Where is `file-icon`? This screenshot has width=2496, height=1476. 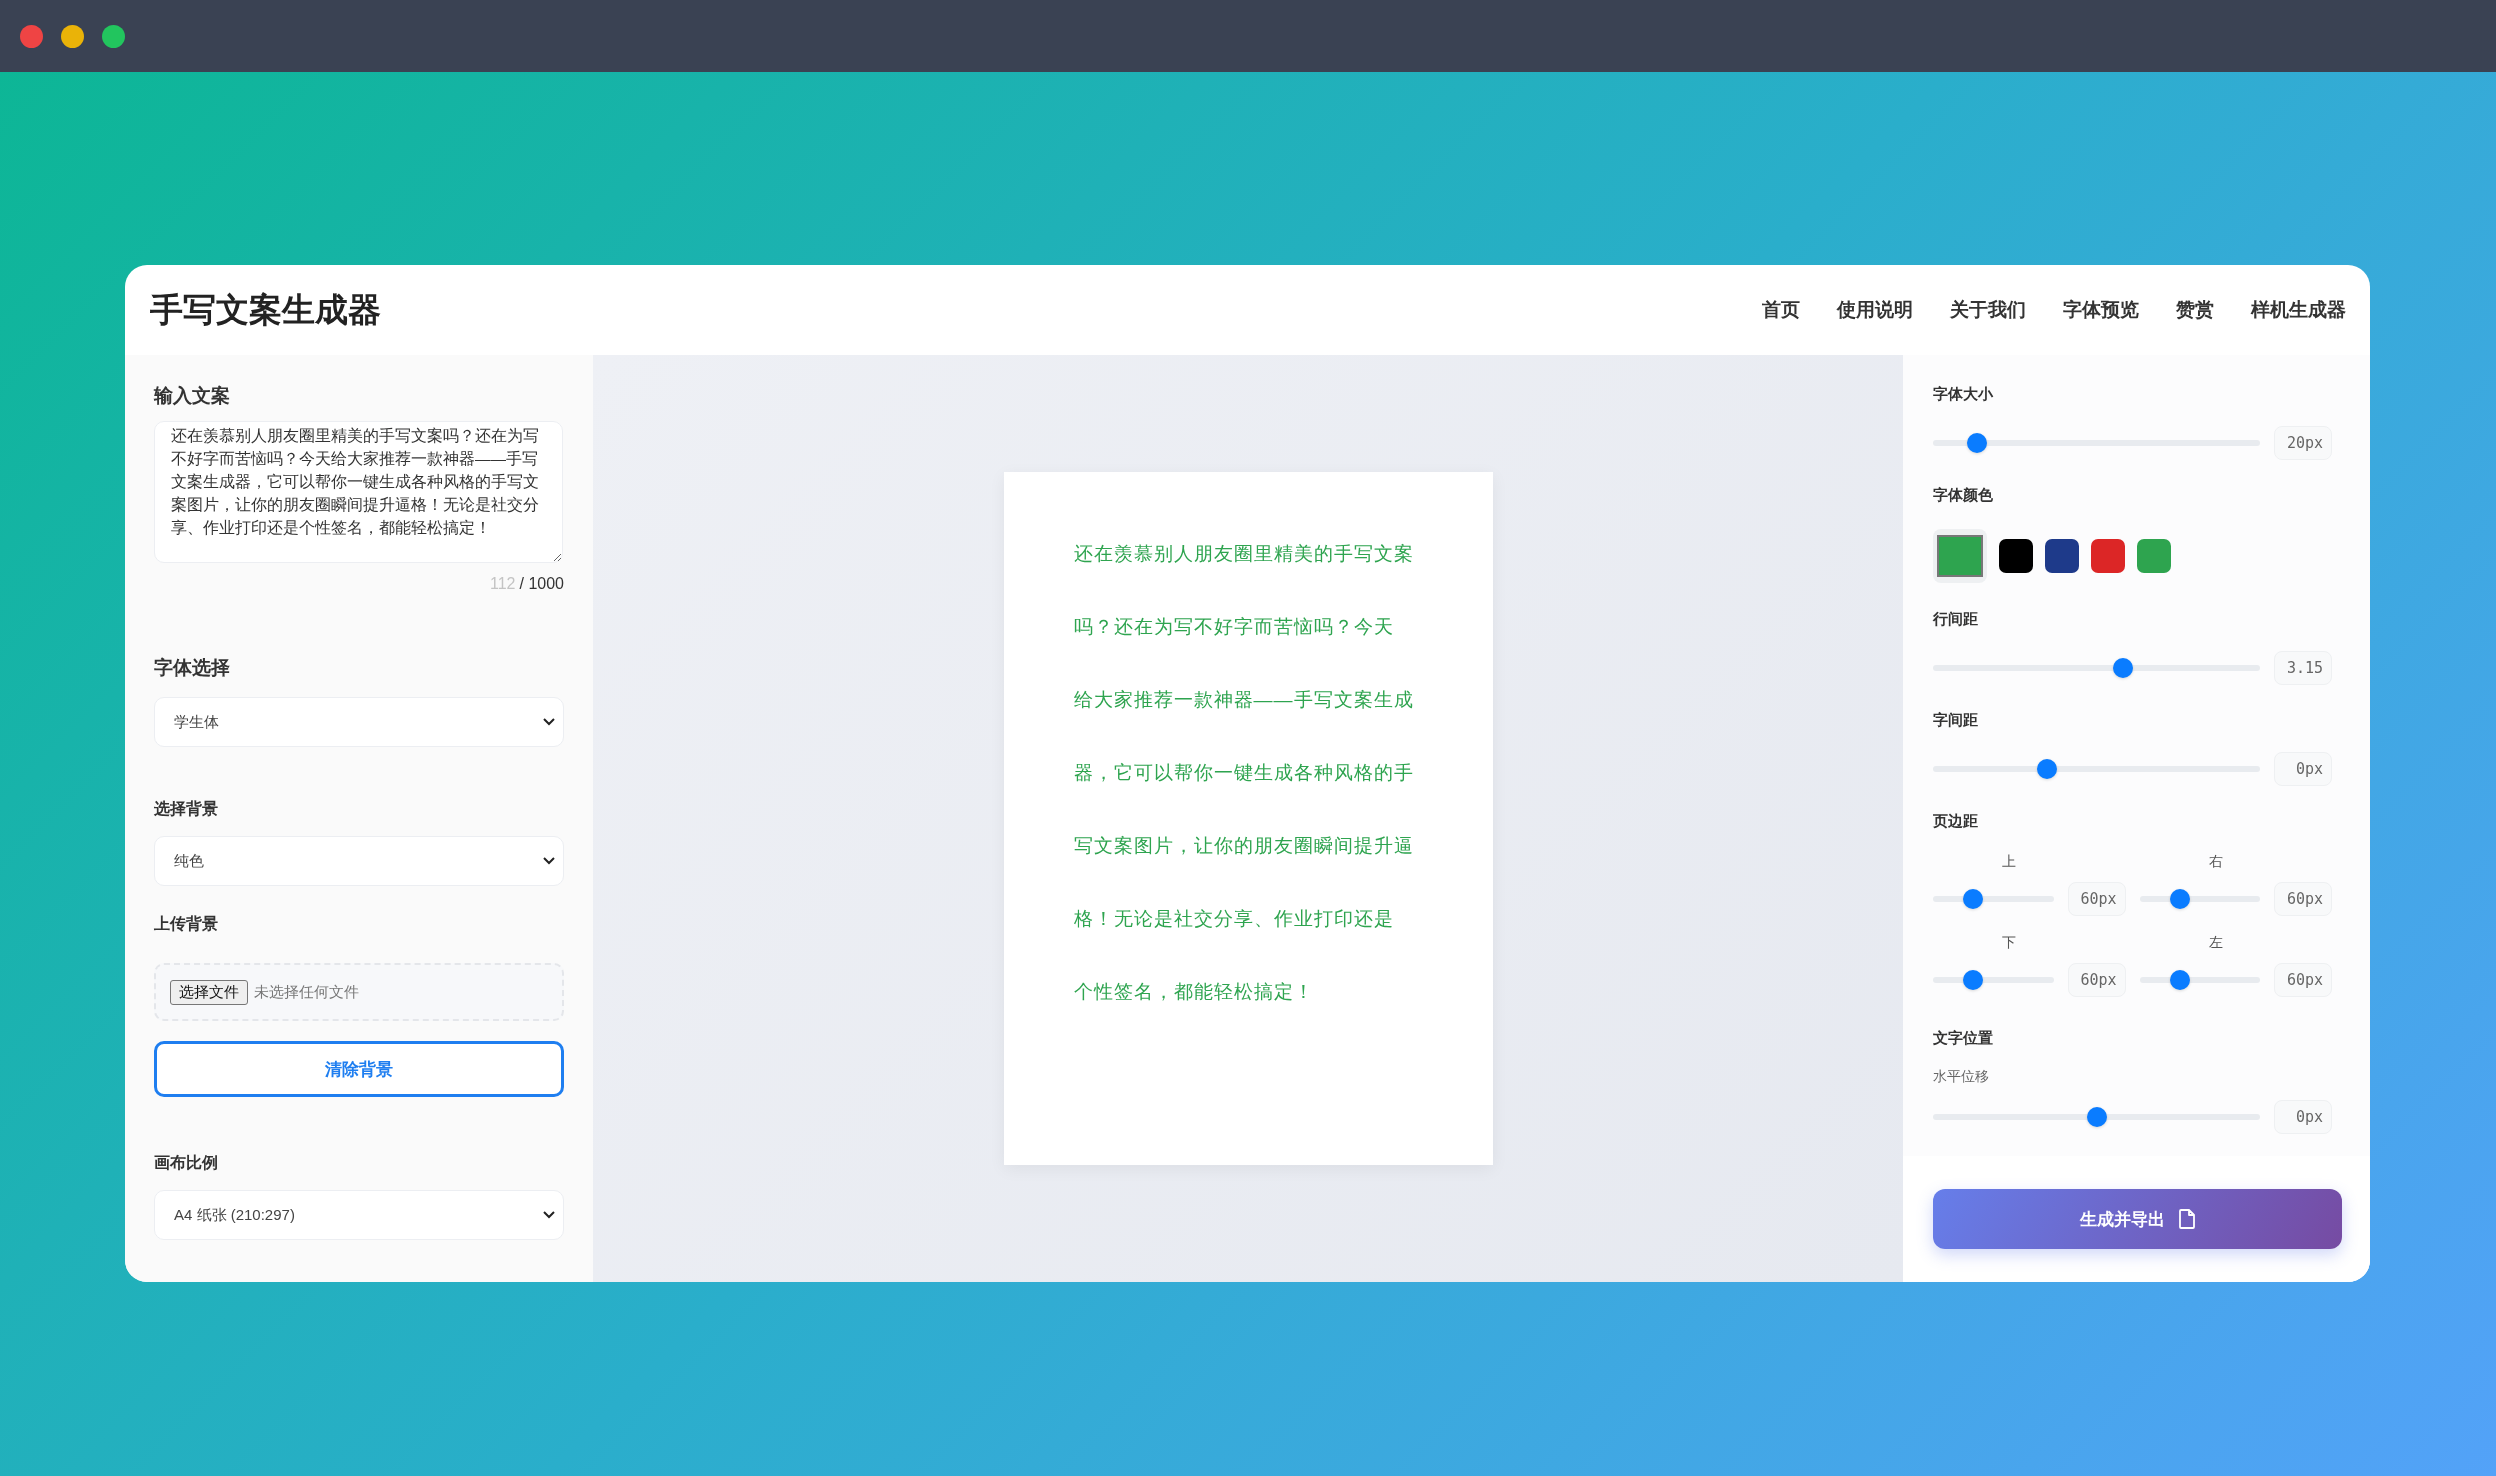 file-icon is located at coordinates (2187, 1219).